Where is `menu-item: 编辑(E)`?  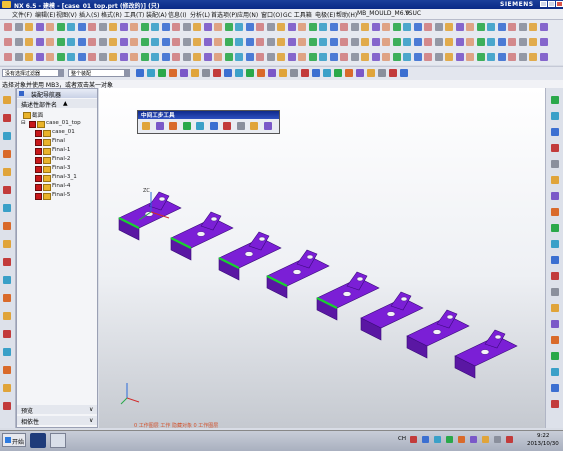
menu-item: 编辑(E) is located at coordinates (45, 14).